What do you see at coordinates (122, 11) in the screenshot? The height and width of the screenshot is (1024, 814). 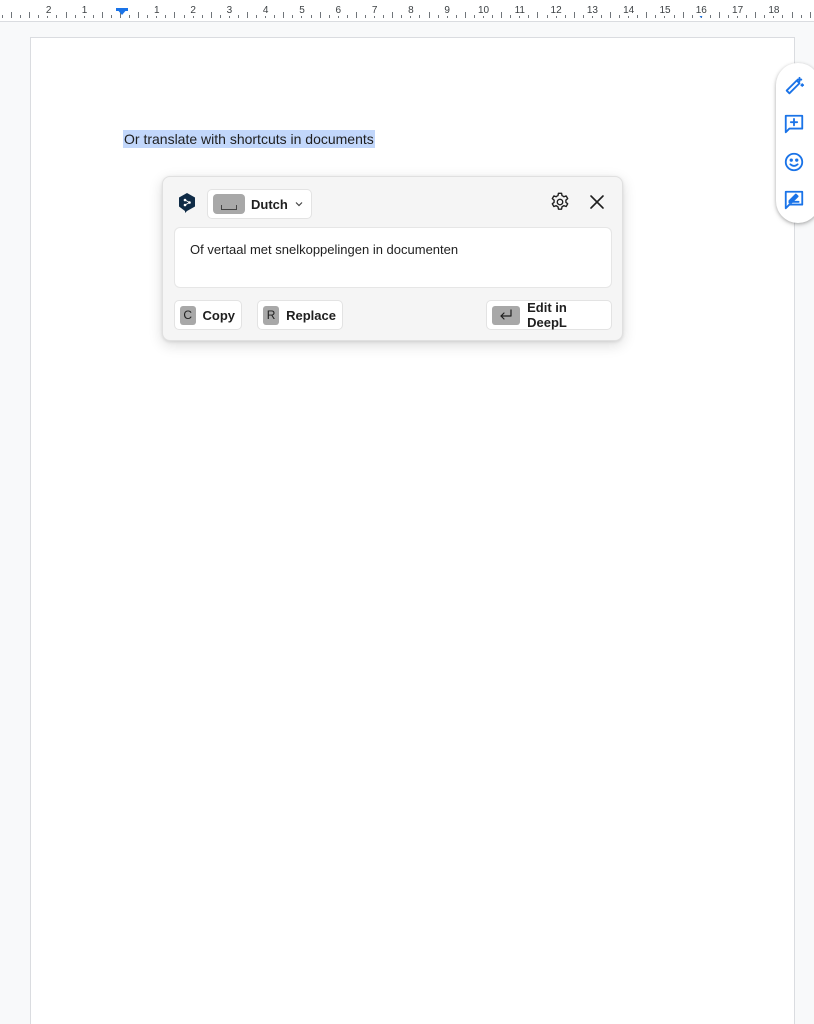 I see `left-indent-marker` at bounding box center [122, 11].